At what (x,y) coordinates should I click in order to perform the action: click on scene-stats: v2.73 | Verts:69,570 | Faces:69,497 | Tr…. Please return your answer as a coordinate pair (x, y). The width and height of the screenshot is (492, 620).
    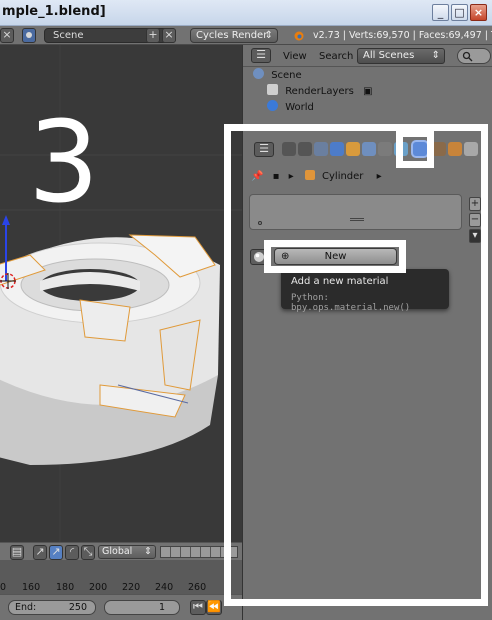
    Looking at the image, I should click on (402, 35).